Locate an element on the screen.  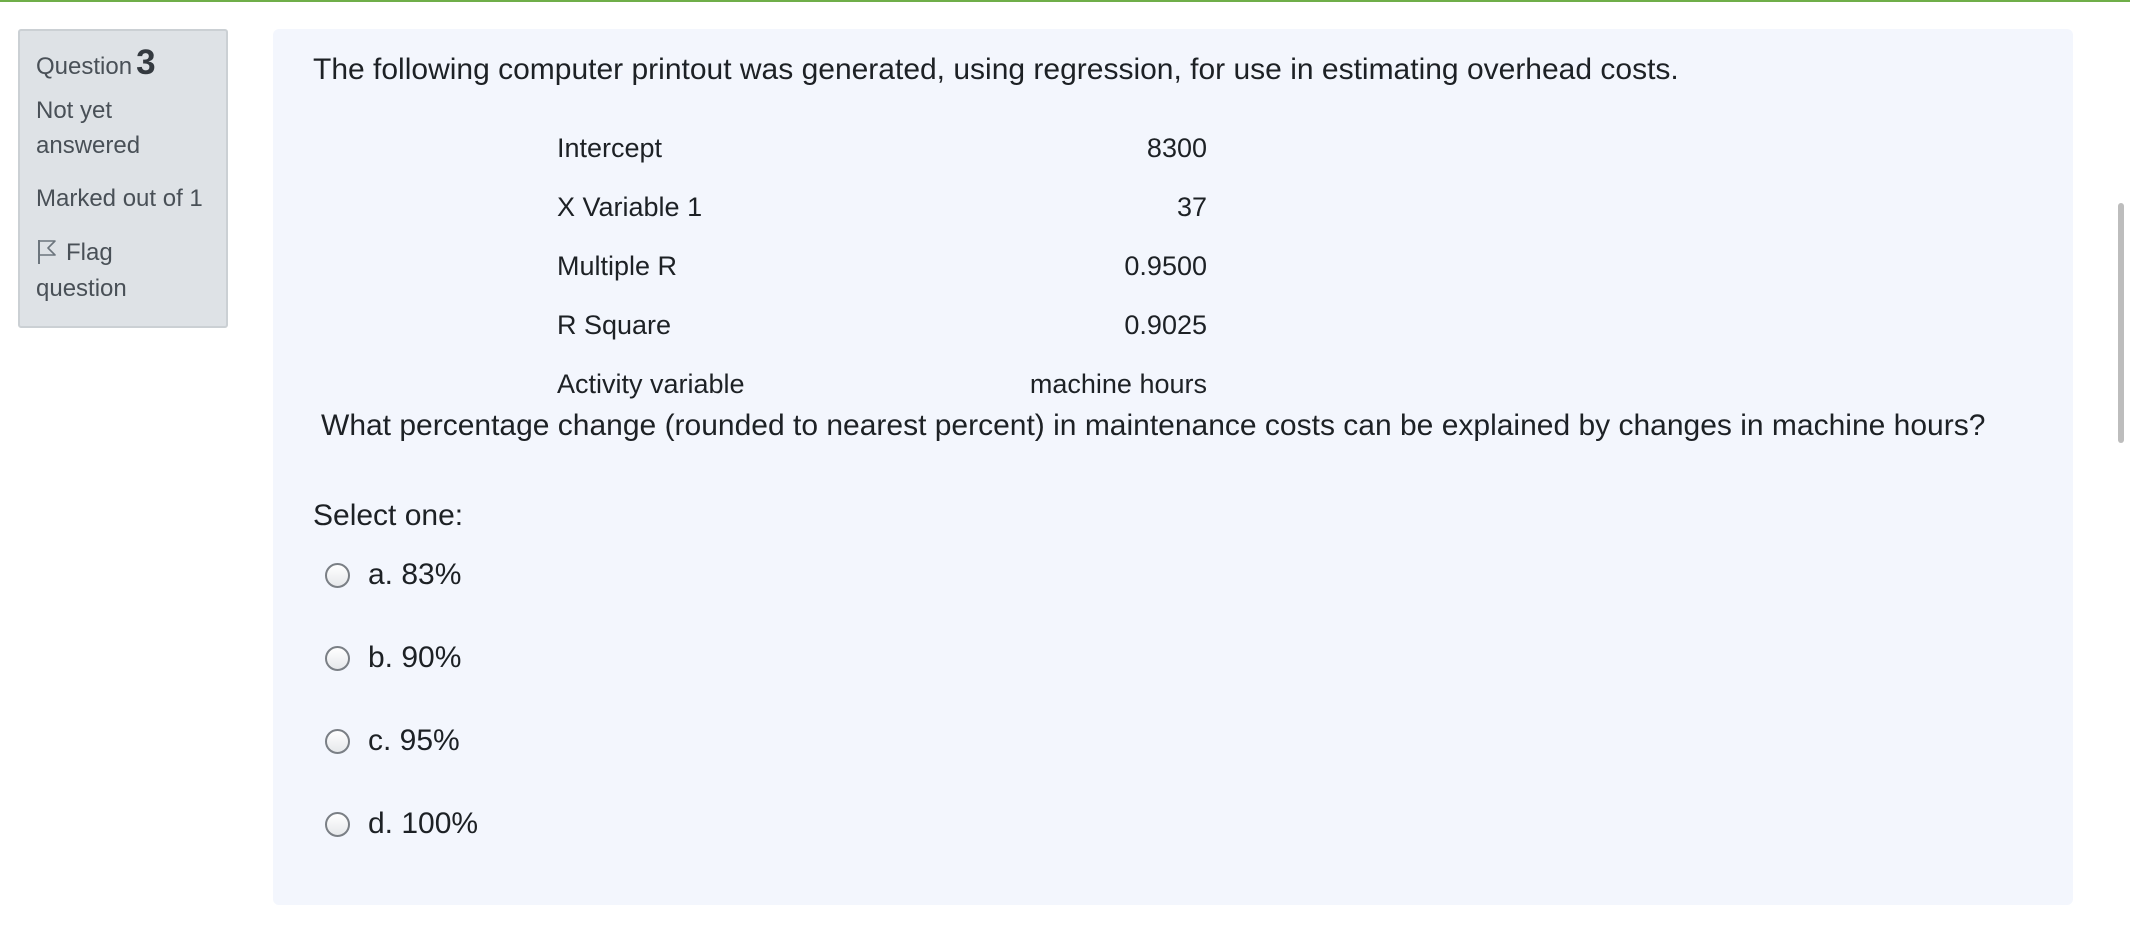
select-one-label: Select one: is located at coordinates (388, 515).